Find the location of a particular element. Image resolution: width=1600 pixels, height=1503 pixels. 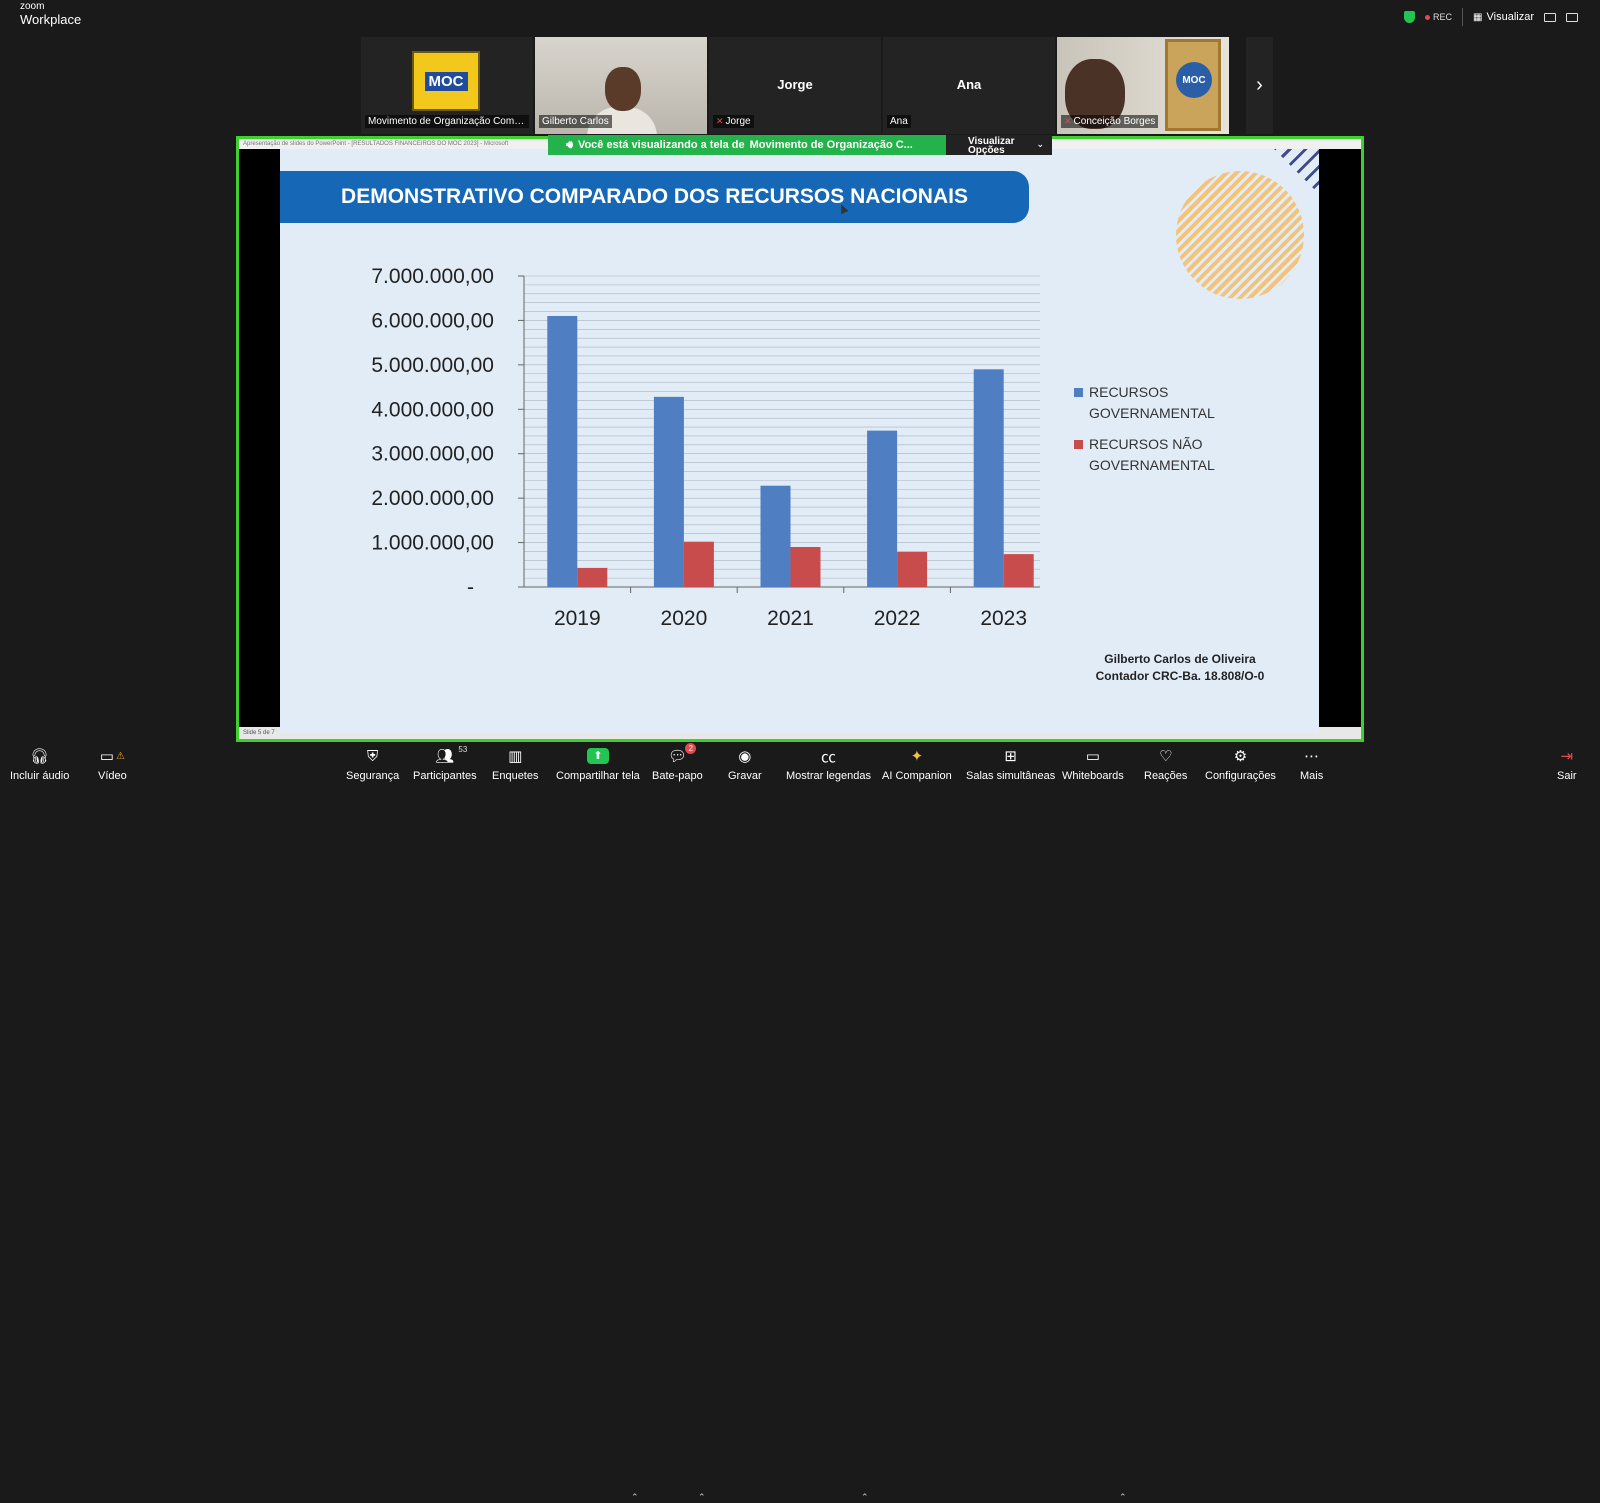

y-tick-label: - is located at coordinates (470, 587).